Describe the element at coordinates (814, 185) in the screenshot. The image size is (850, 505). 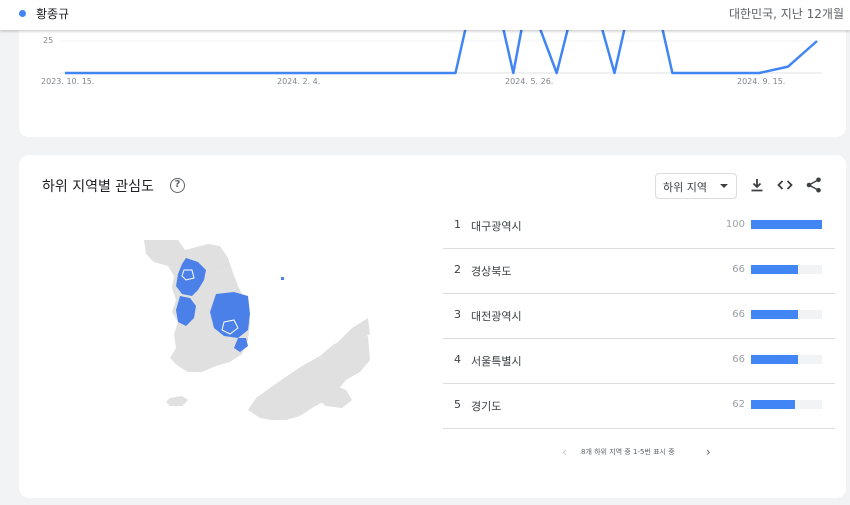
I see `share-icon` at that location.